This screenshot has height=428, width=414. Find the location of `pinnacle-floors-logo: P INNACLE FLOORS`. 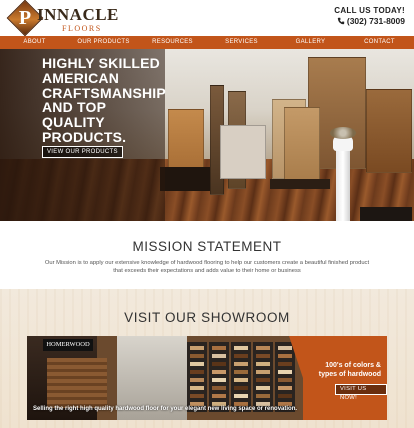

pinnacle-floors-logo: P INNACLE FLOORS is located at coordinates (64, 18).